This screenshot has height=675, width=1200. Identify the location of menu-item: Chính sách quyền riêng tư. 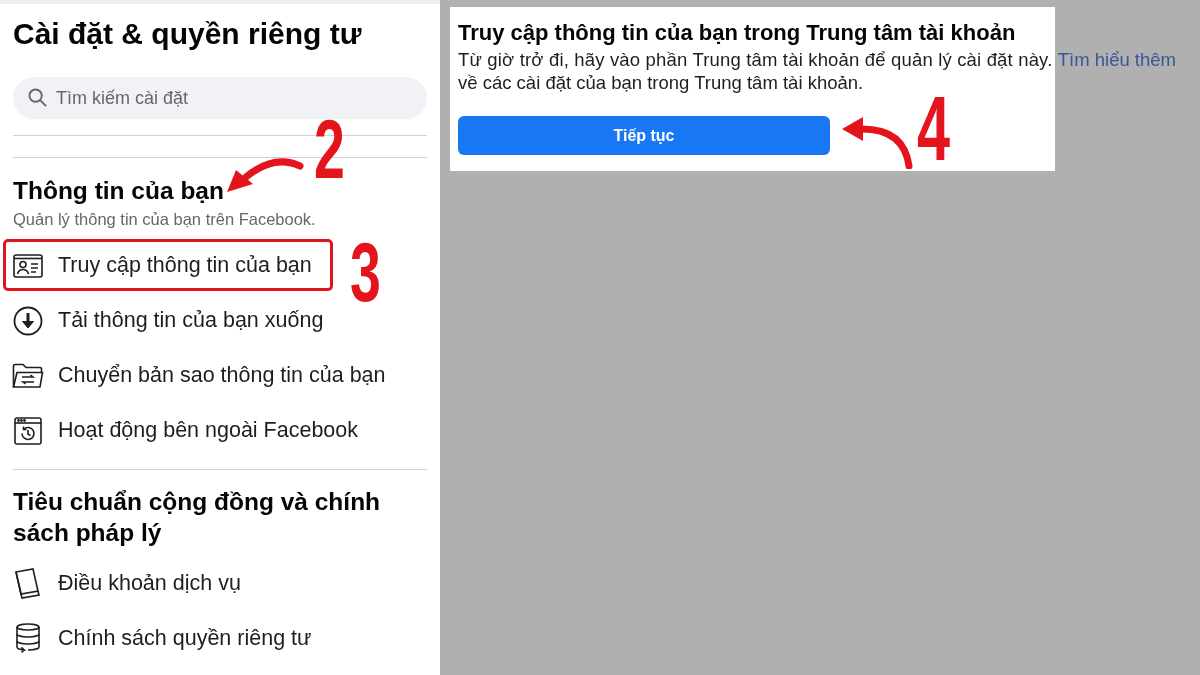
(162, 638).